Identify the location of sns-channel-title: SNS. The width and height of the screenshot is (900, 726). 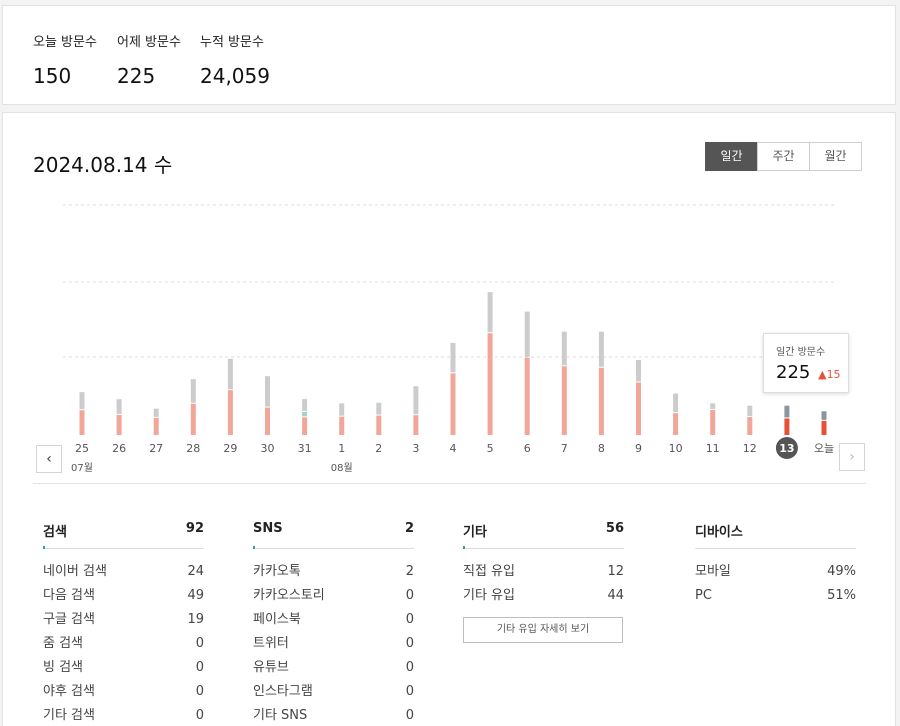
(268, 528).